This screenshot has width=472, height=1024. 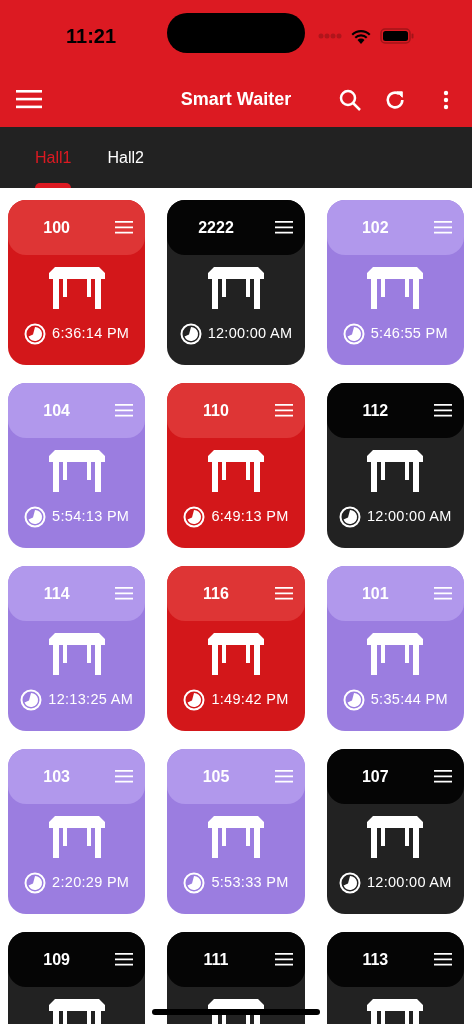 I want to click on table-card: 114 12:13:25 AM, so click(x=77, y=648).